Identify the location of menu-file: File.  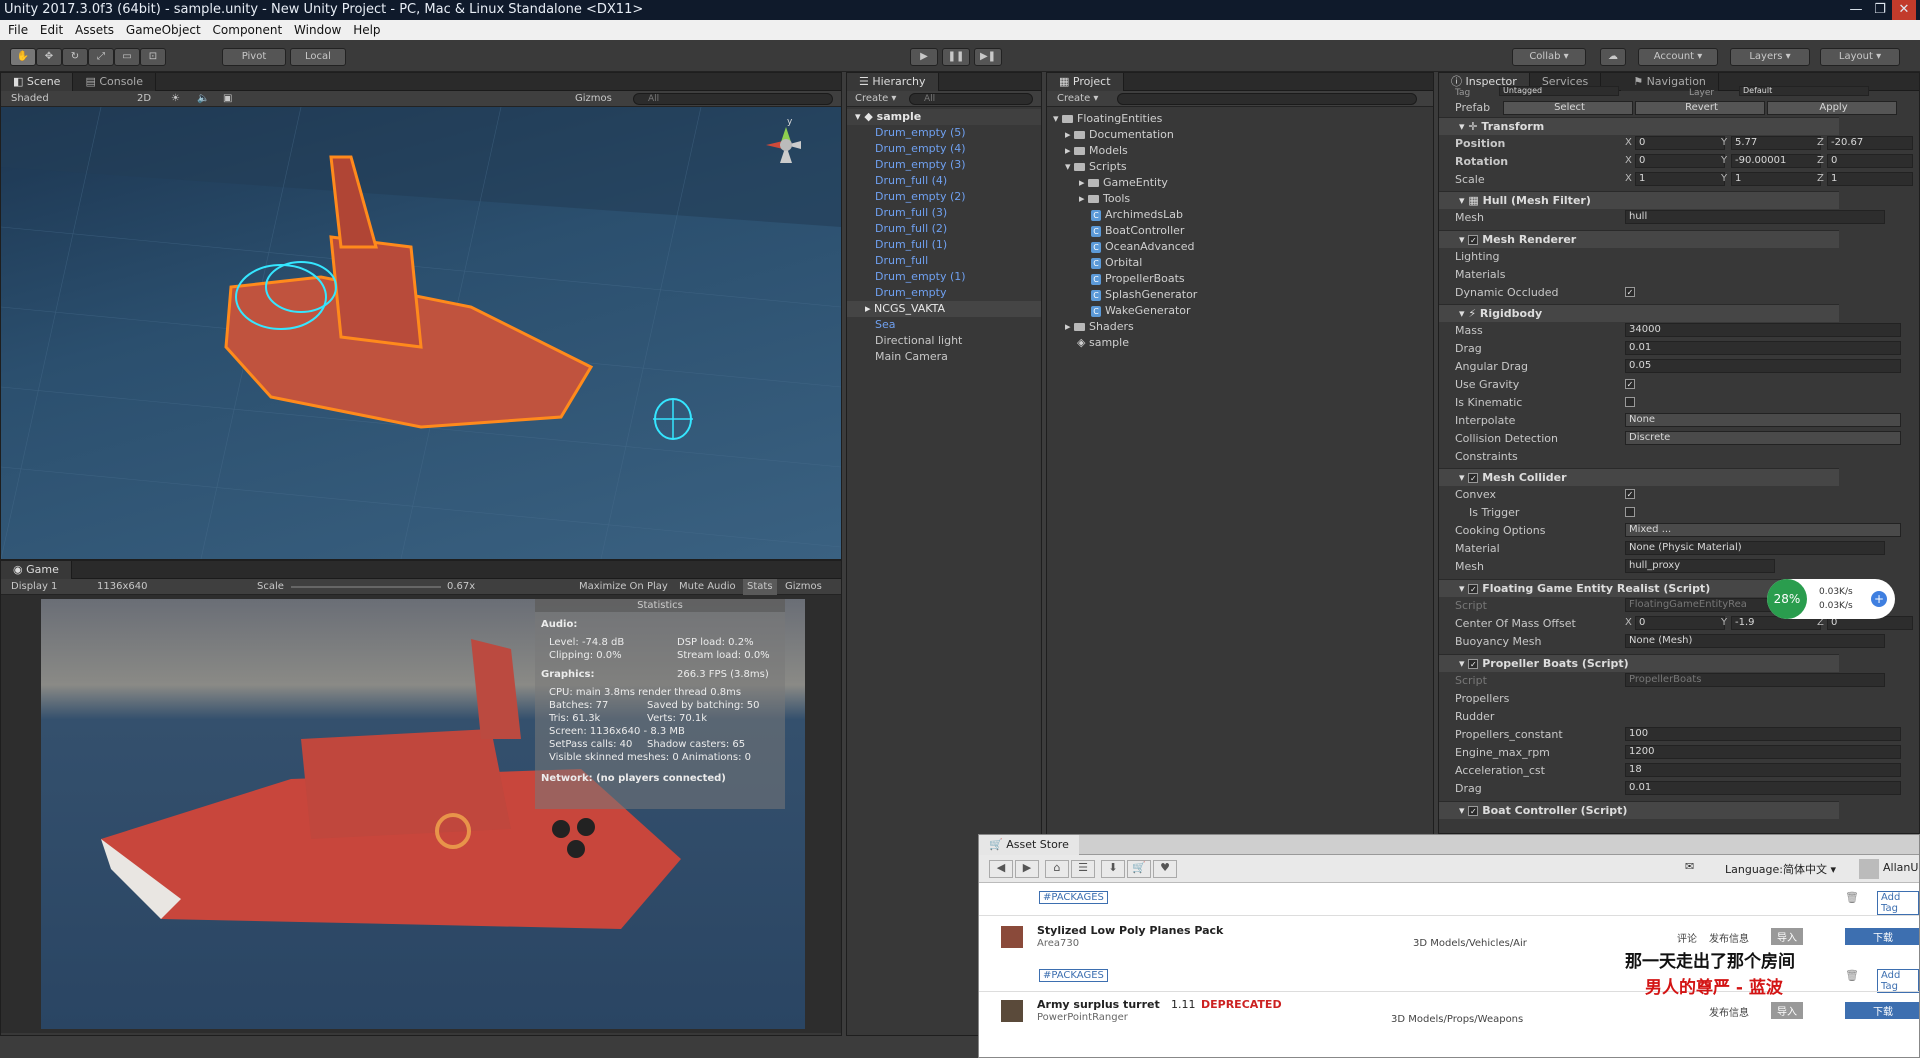
(18, 30).